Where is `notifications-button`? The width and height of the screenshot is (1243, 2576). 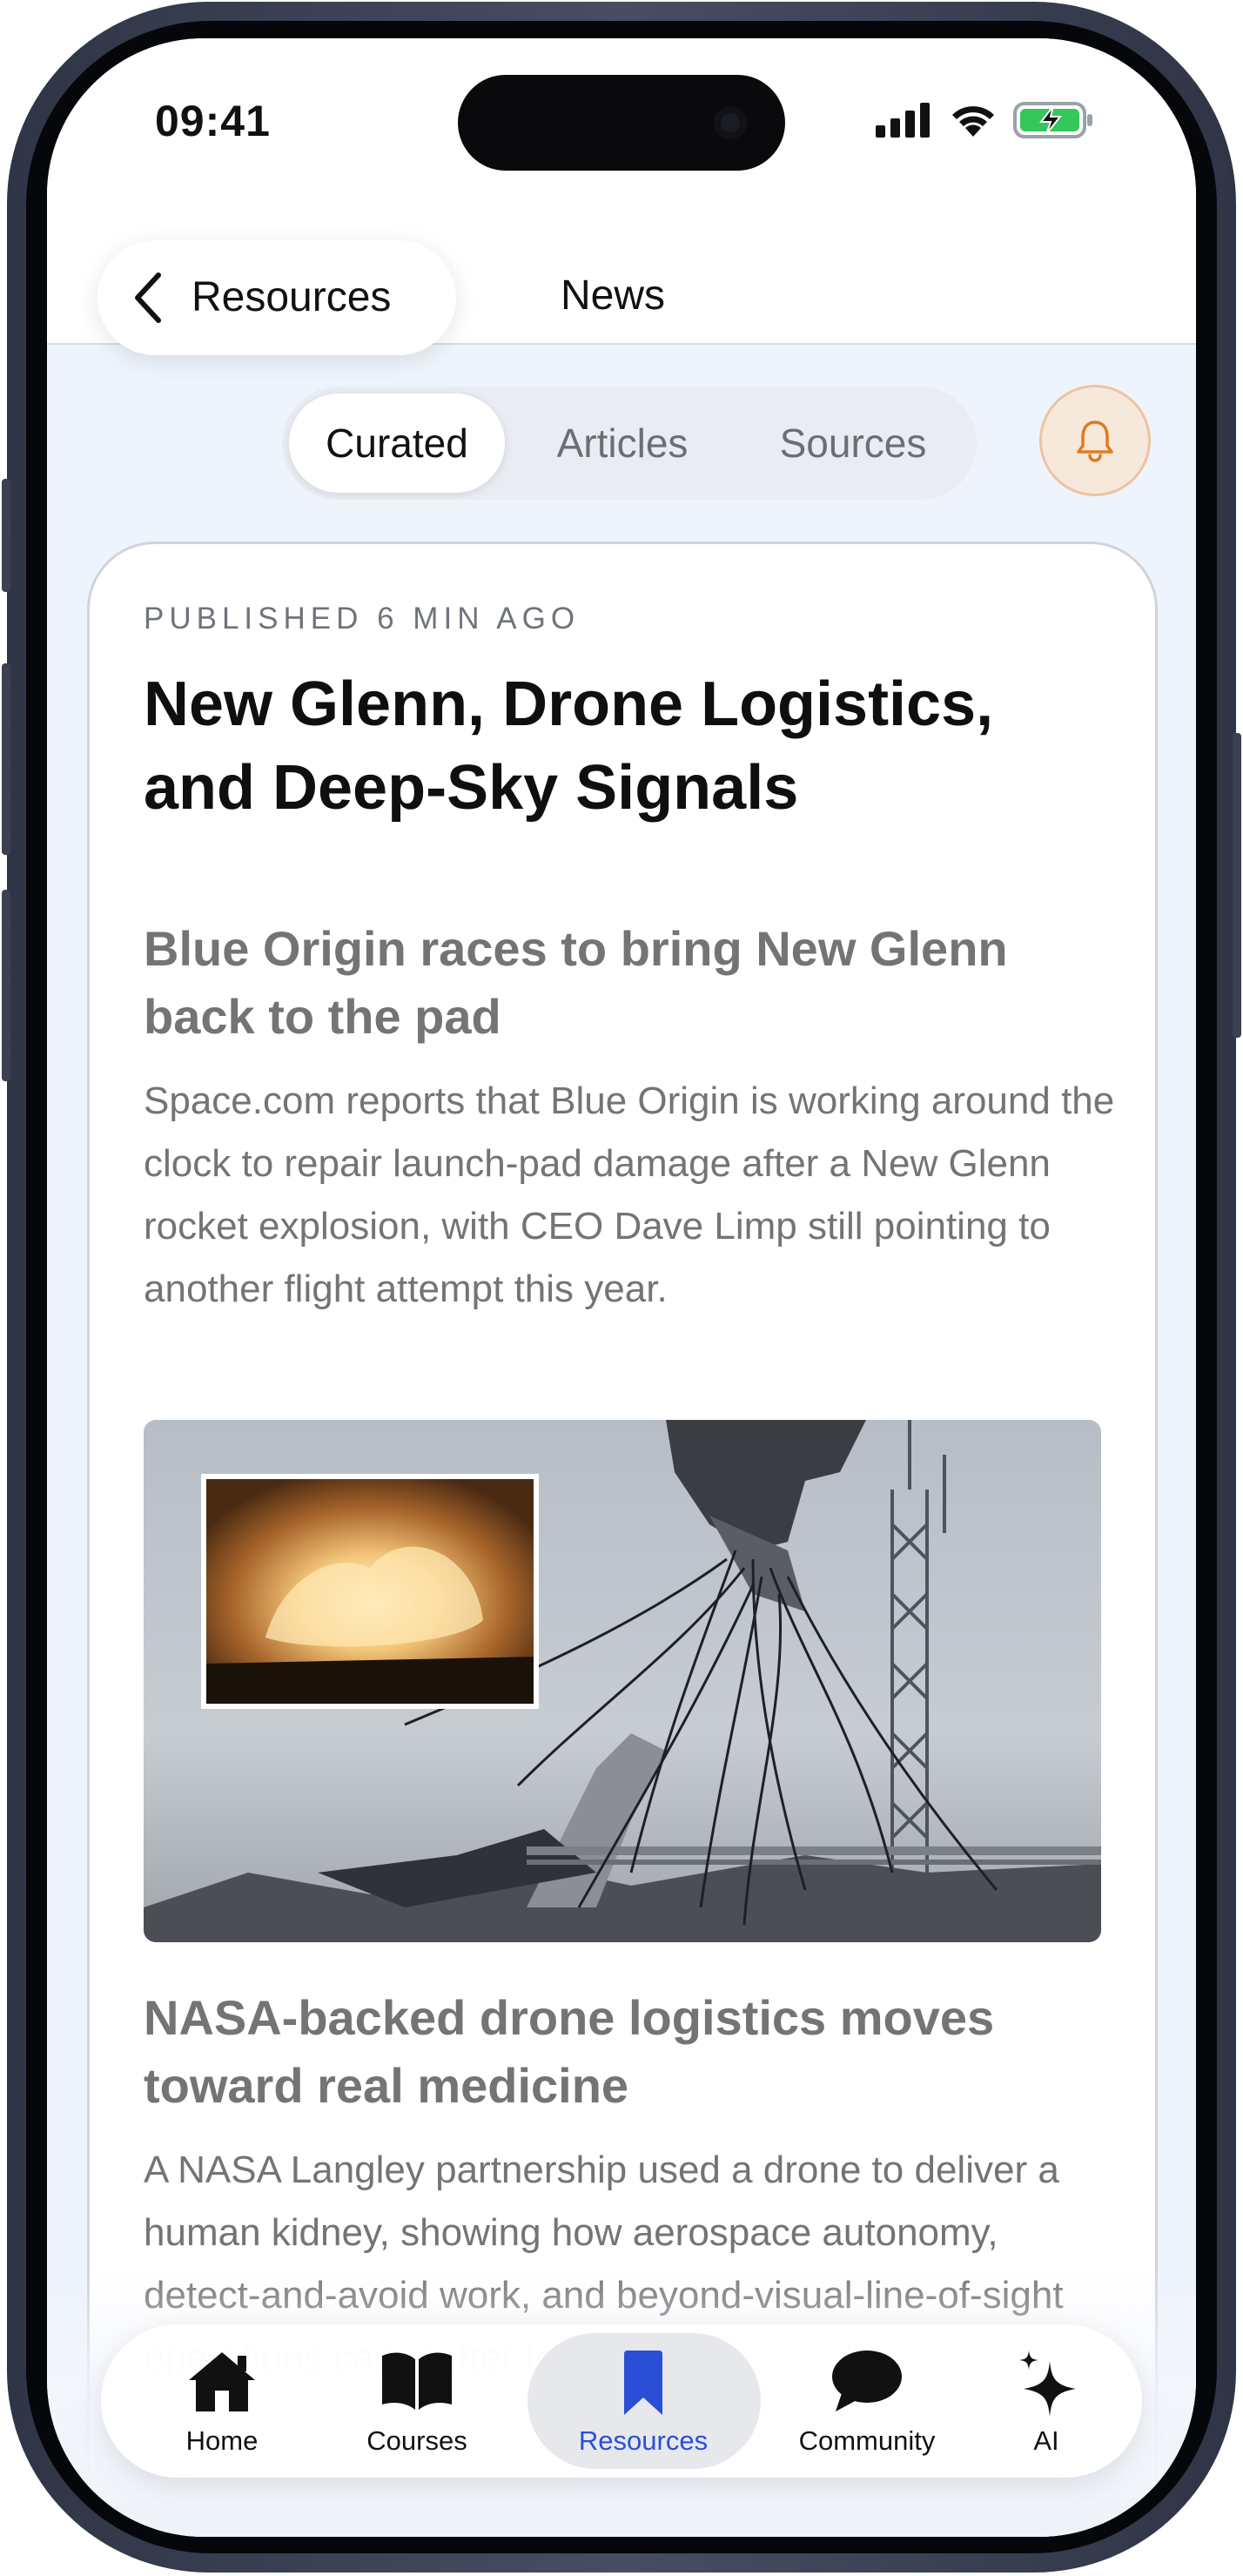
notifications-button is located at coordinates (1095, 440).